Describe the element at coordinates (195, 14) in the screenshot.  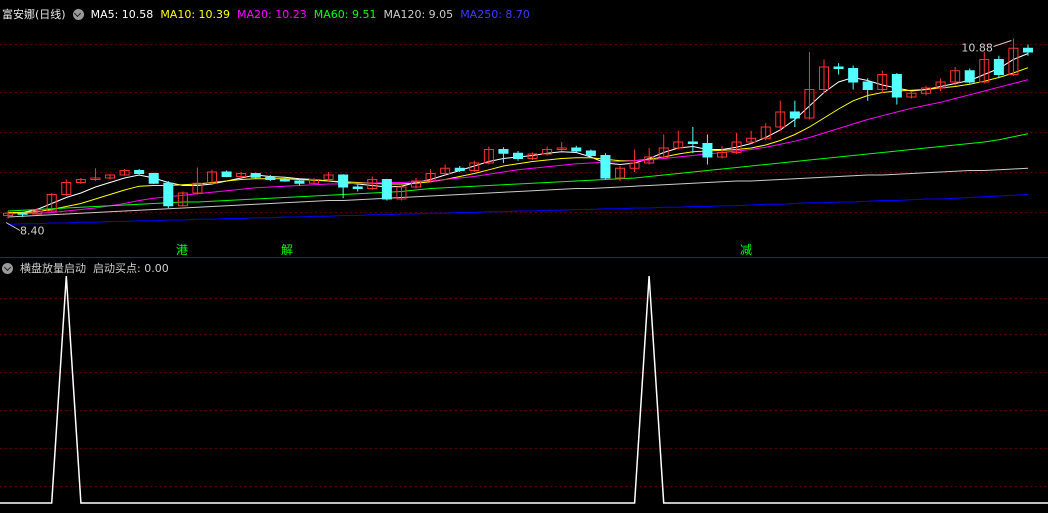
I see `ma10-label: MA10: 10.39` at that location.